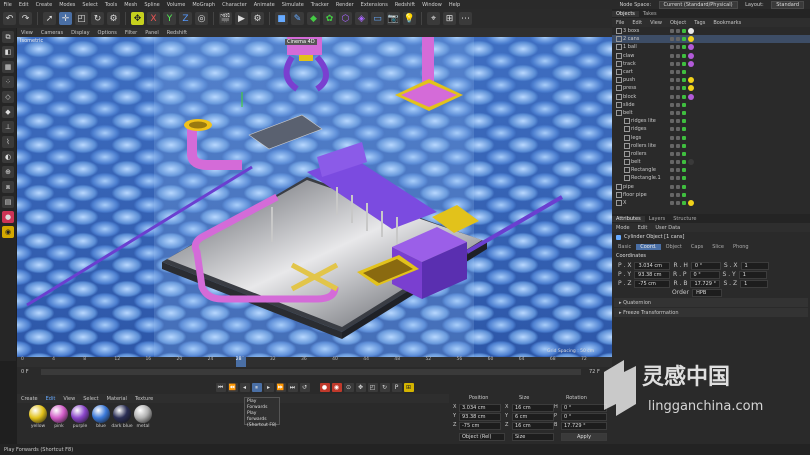 This screenshot has height=455, width=810. Describe the element at coordinates (27, 33) in the screenshot. I see `viewport-menu-view: View` at that location.